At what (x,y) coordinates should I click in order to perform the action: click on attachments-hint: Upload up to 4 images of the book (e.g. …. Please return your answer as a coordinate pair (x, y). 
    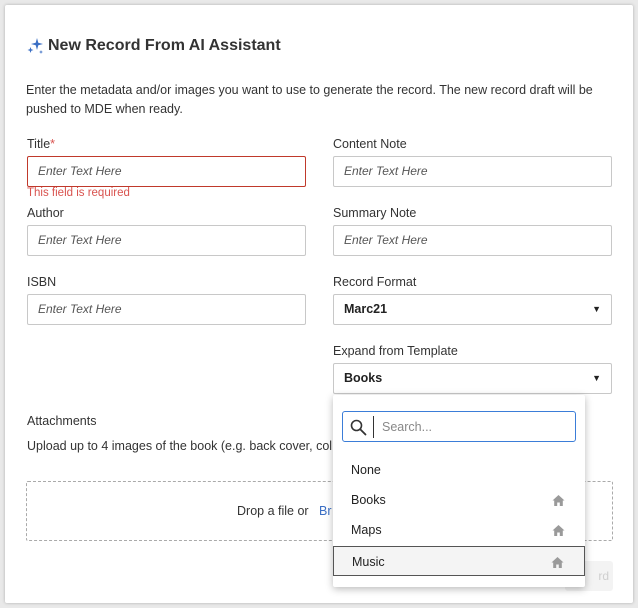
    Looking at the image, I should click on (180, 446).